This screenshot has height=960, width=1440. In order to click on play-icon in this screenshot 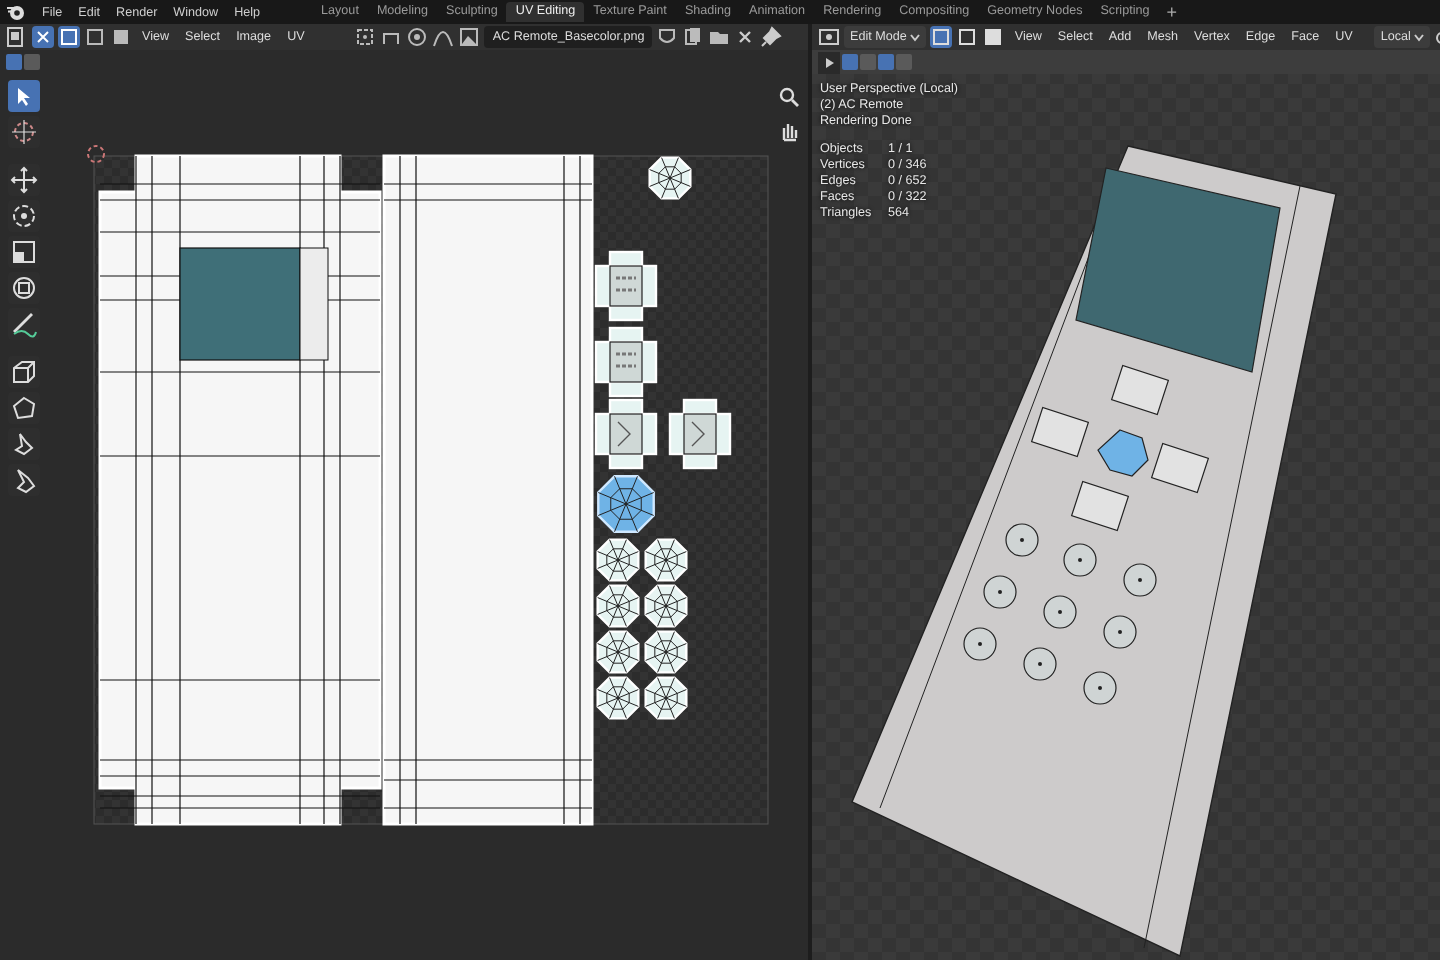, I will do `click(829, 62)`.